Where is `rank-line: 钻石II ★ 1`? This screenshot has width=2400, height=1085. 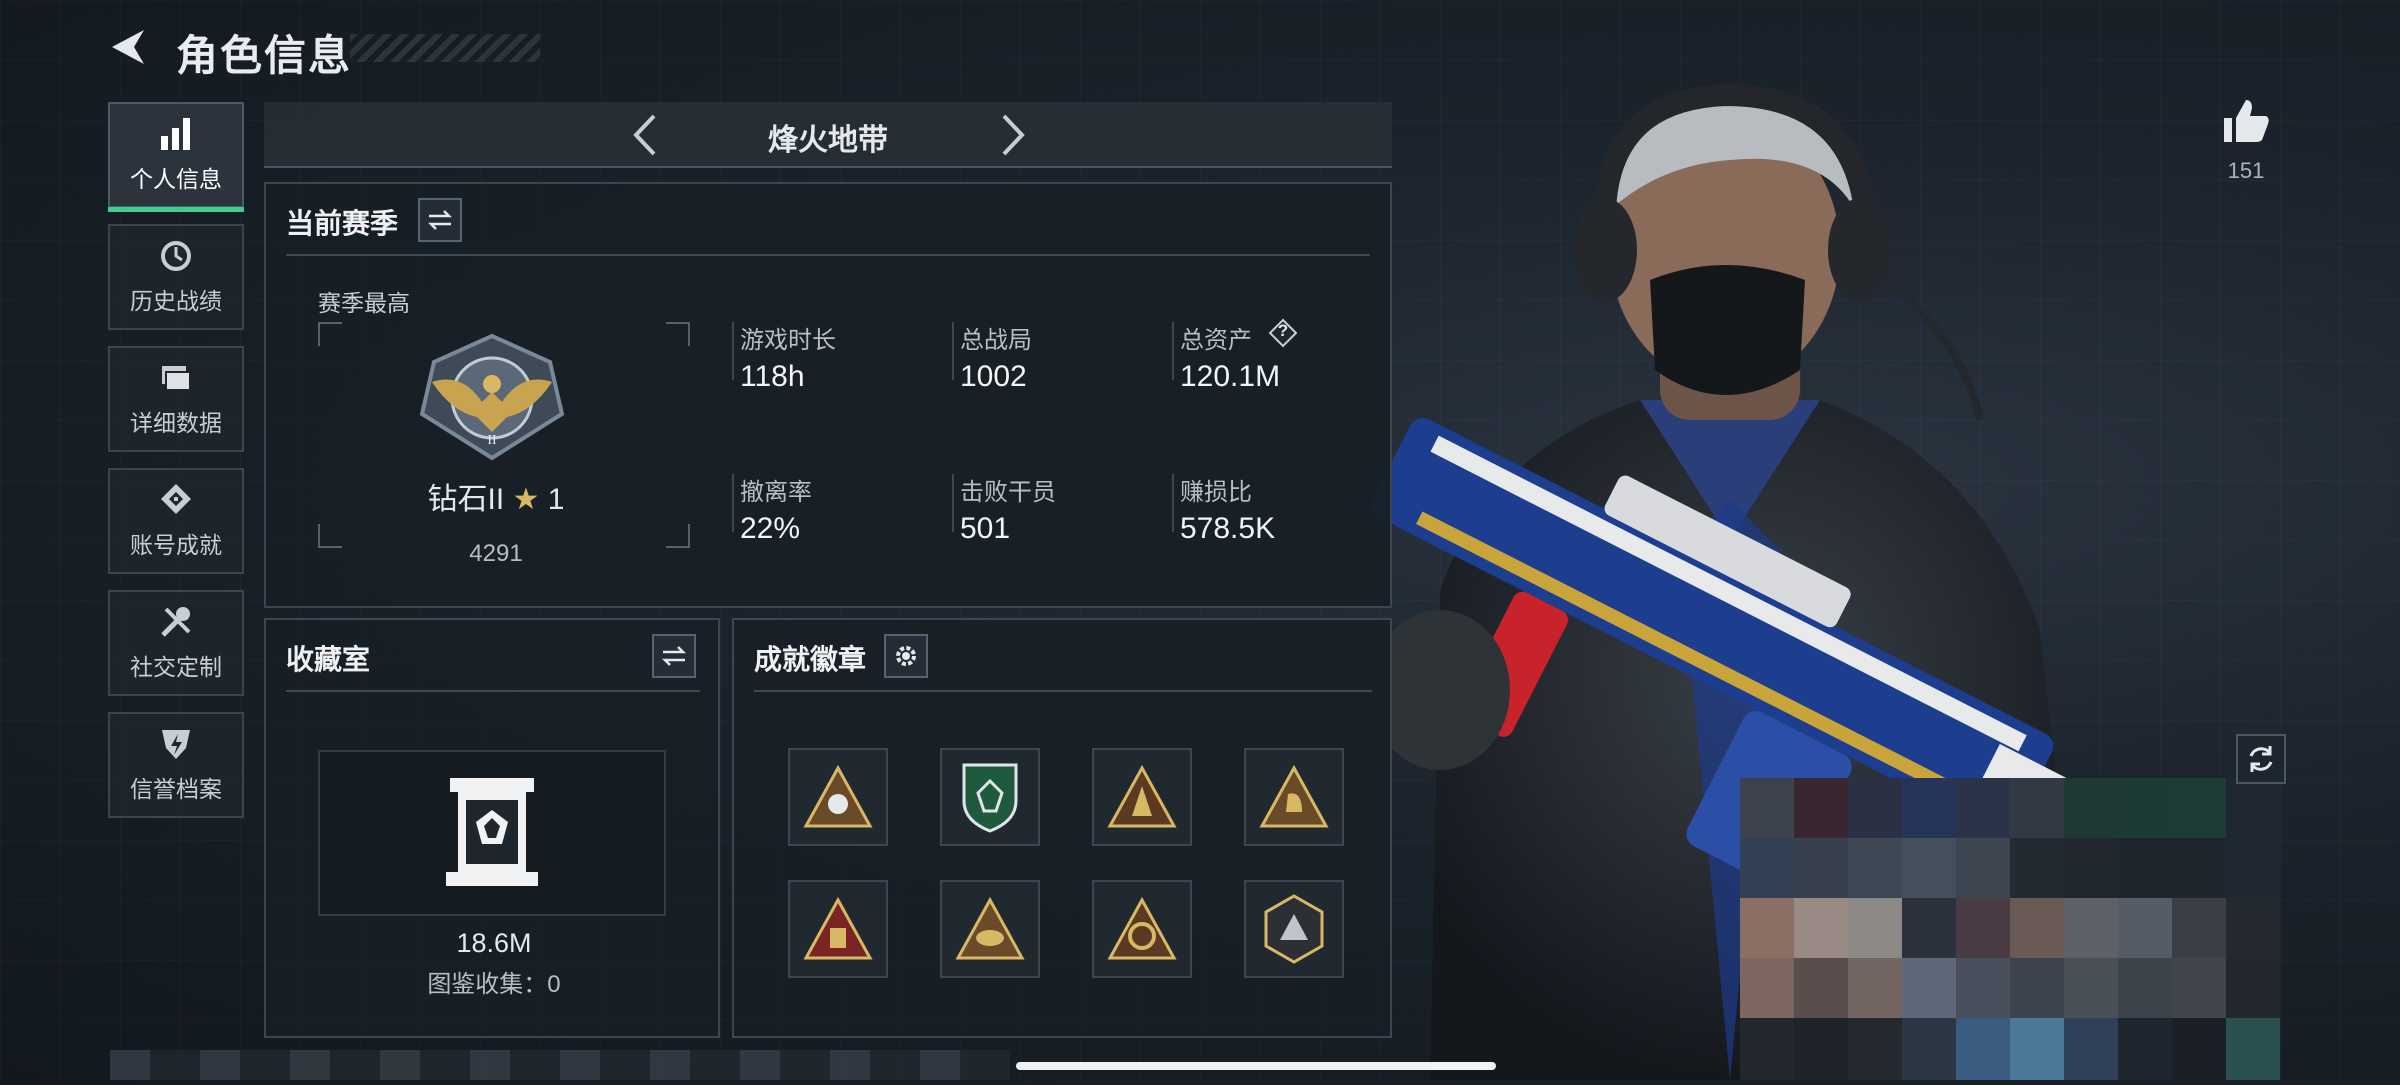
rank-line: 钻石II ★ 1 is located at coordinates (496, 496).